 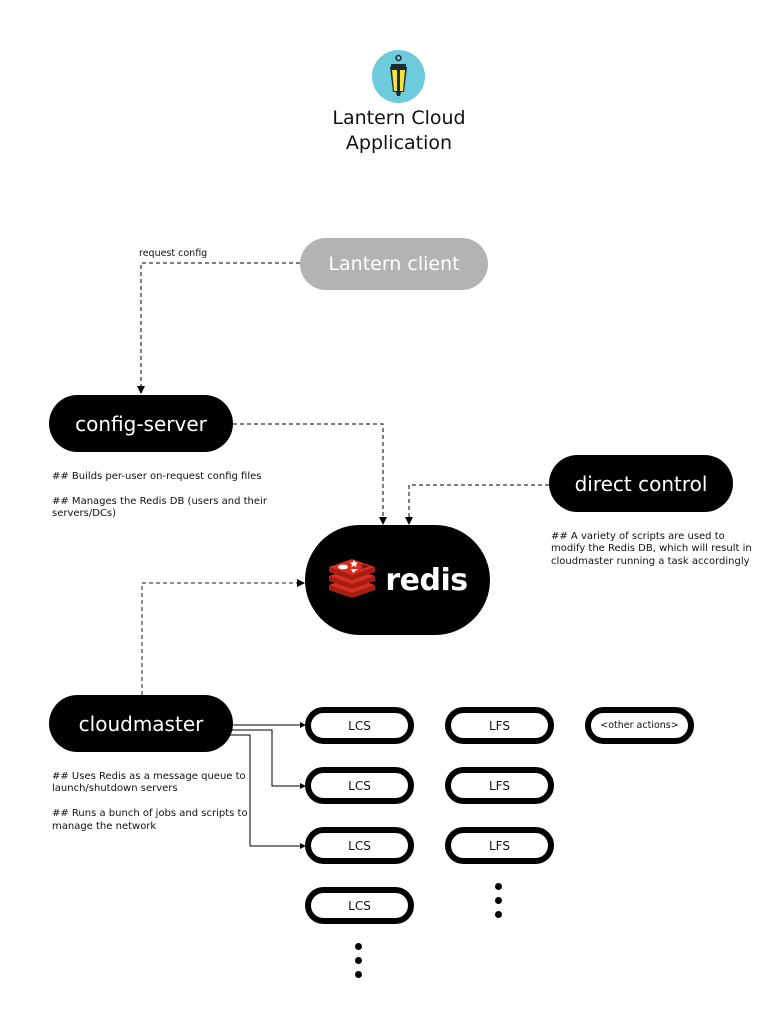 What do you see at coordinates (399, 143) in the screenshot?
I see `title-line-2: Application` at bounding box center [399, 143].